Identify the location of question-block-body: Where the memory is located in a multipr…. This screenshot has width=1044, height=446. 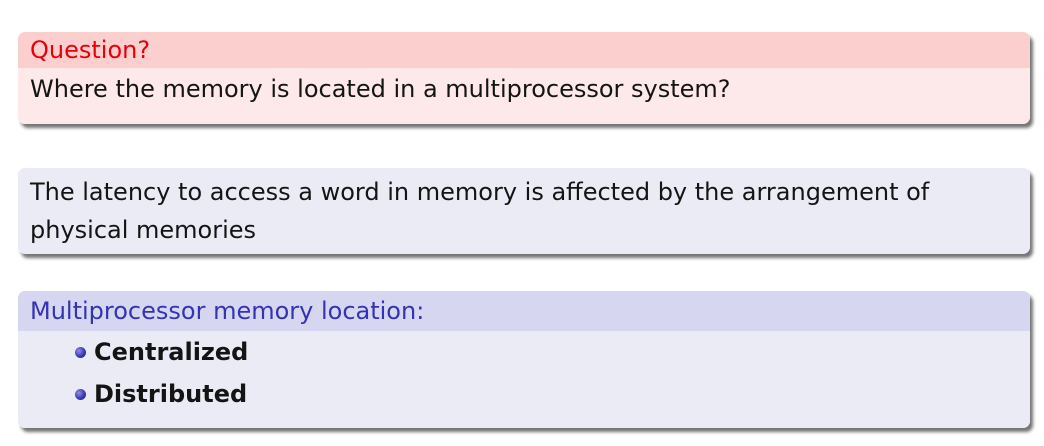
(524, 96).